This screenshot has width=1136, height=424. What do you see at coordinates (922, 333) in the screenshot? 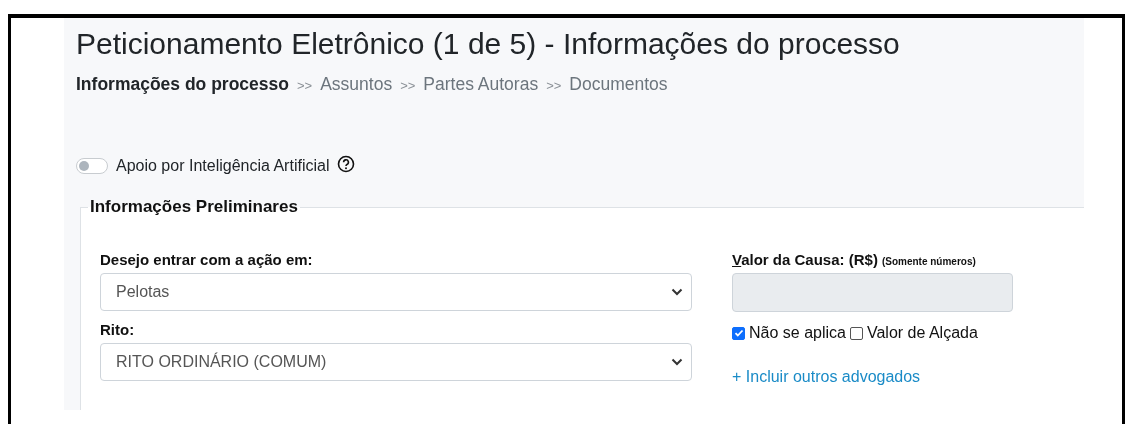
I see `checkbox-label: Valor de Alçada` at bounding box center [922, 333].